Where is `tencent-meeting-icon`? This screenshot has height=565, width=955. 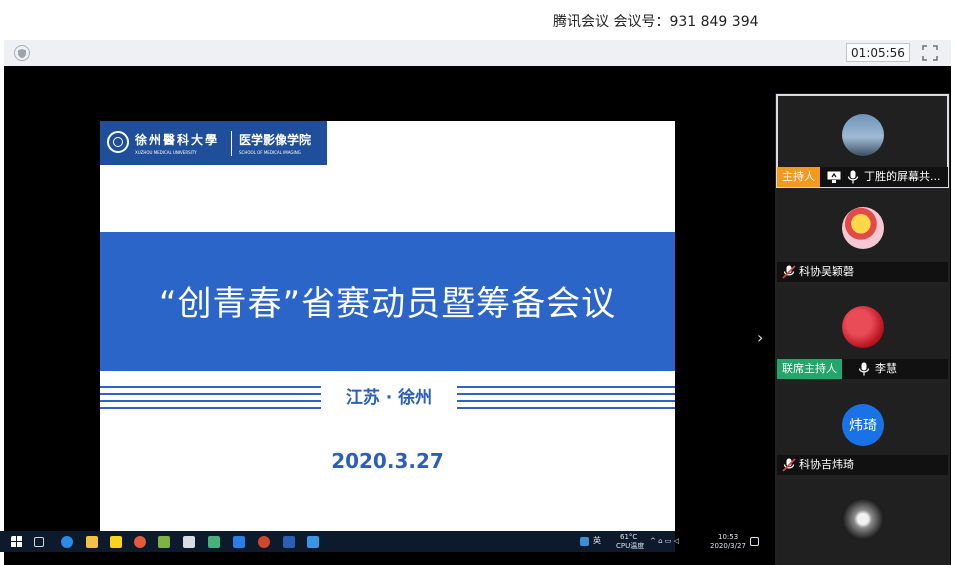
tencent-meeting-icon is located at coordinates (239, 542).